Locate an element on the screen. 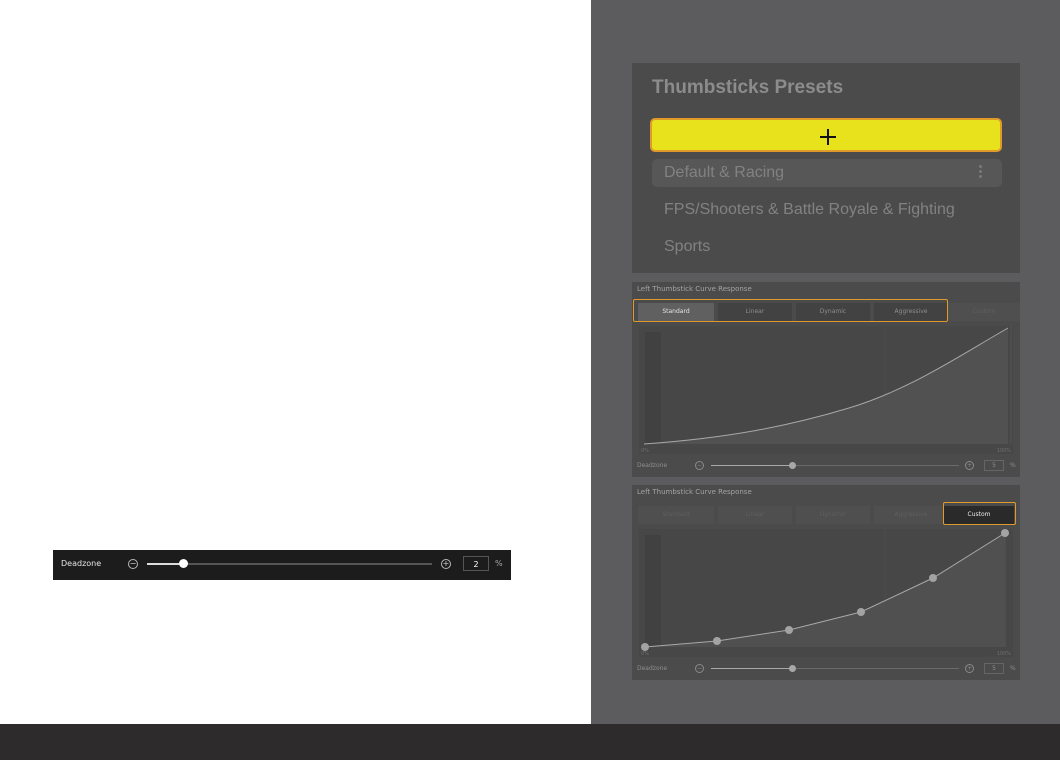 The height and width of the screenshot is (760, 1060). preset-item-fps-shooters: FPS/Shooters & Battle Royale & Fighting is located at coordinates (827, 210).